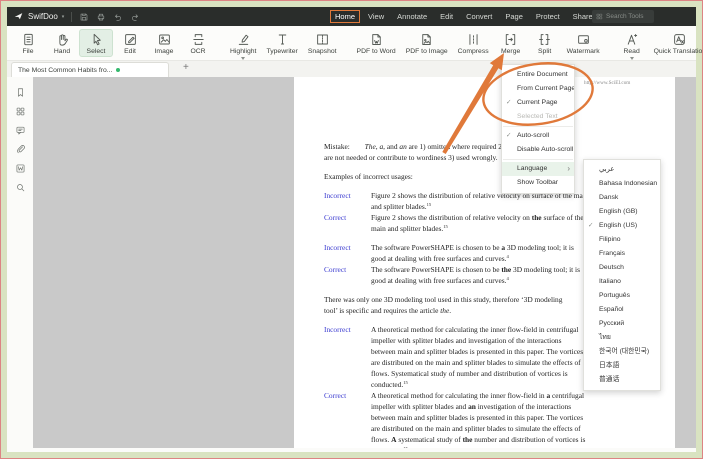 The image size is (703, 459). Describe the element at coordinates (446, 16) in the screenshot. I see `menu-edit: Edit` at that location.